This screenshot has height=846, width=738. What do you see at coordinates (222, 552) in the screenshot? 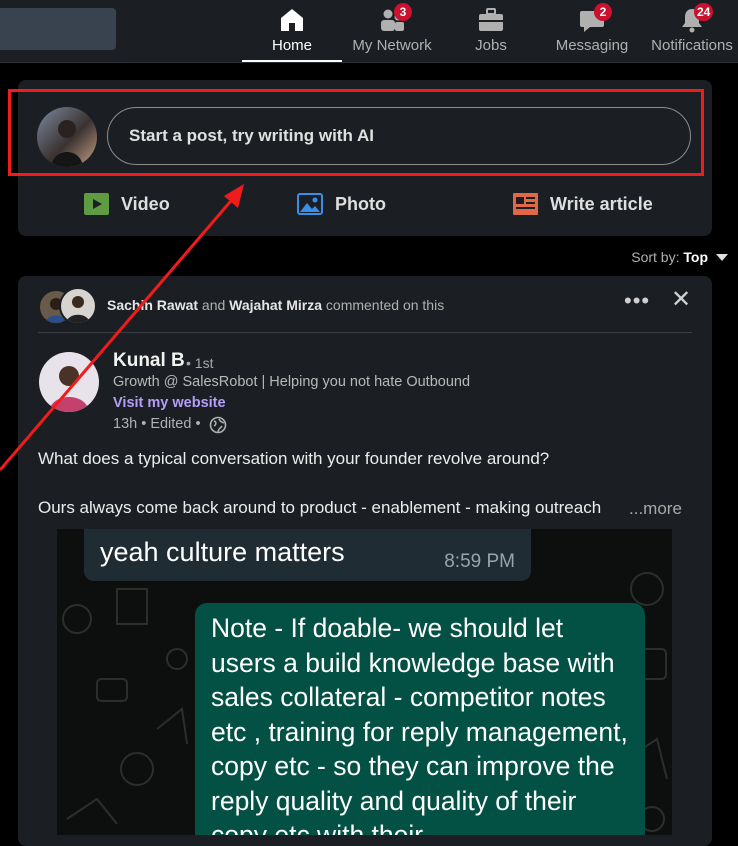
I see `chat-message-1: yeah culture matters` at bounding box center [222, 552].